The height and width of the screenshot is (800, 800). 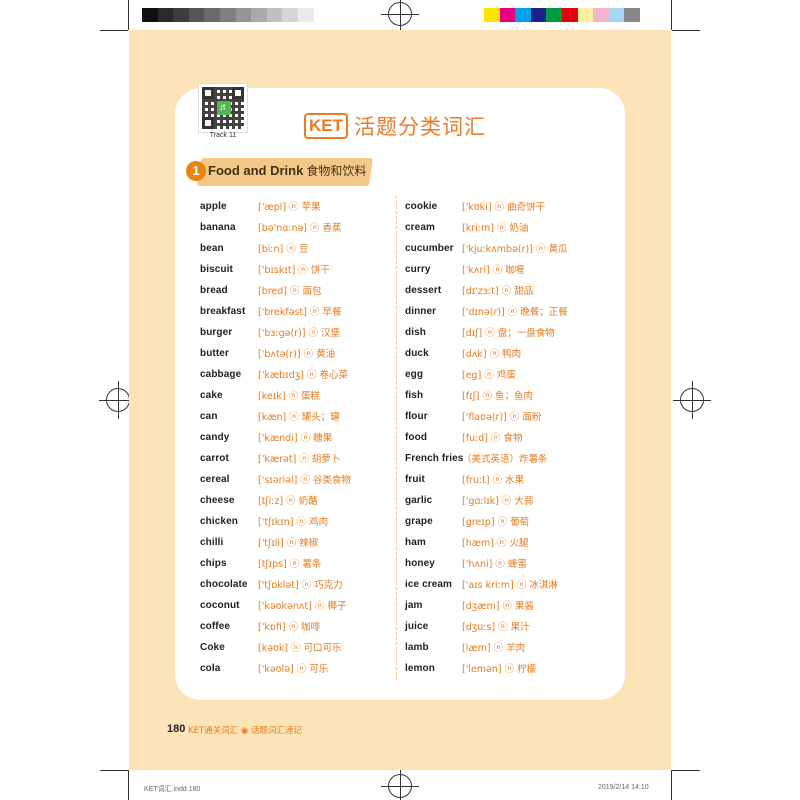 I want to click on vocab-row: juice [dʒuːs] ⓝ 果汁, so click(x=467, y=626).